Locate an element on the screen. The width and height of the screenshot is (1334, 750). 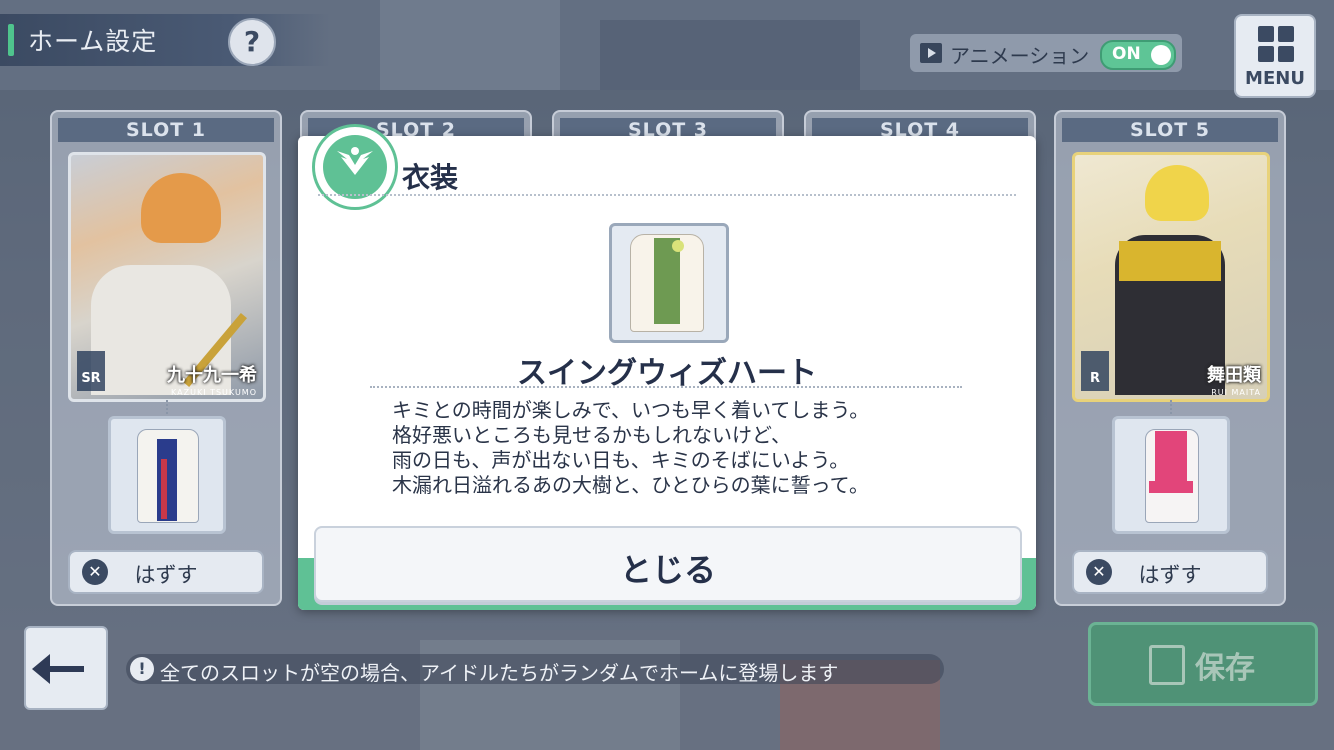
back-button is located at coordinates (66, 668).